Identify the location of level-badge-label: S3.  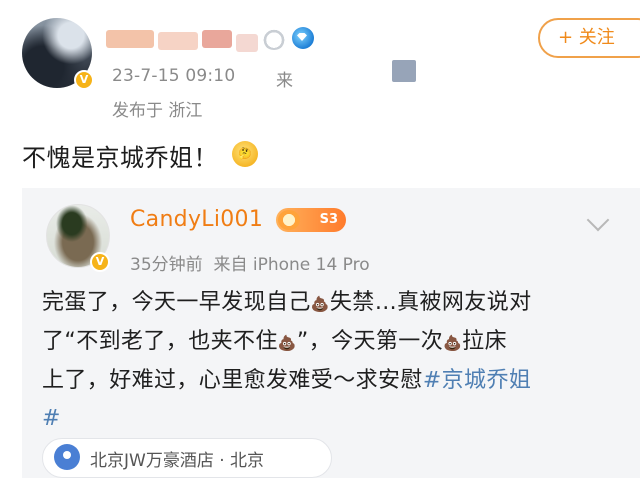
(328, 219).